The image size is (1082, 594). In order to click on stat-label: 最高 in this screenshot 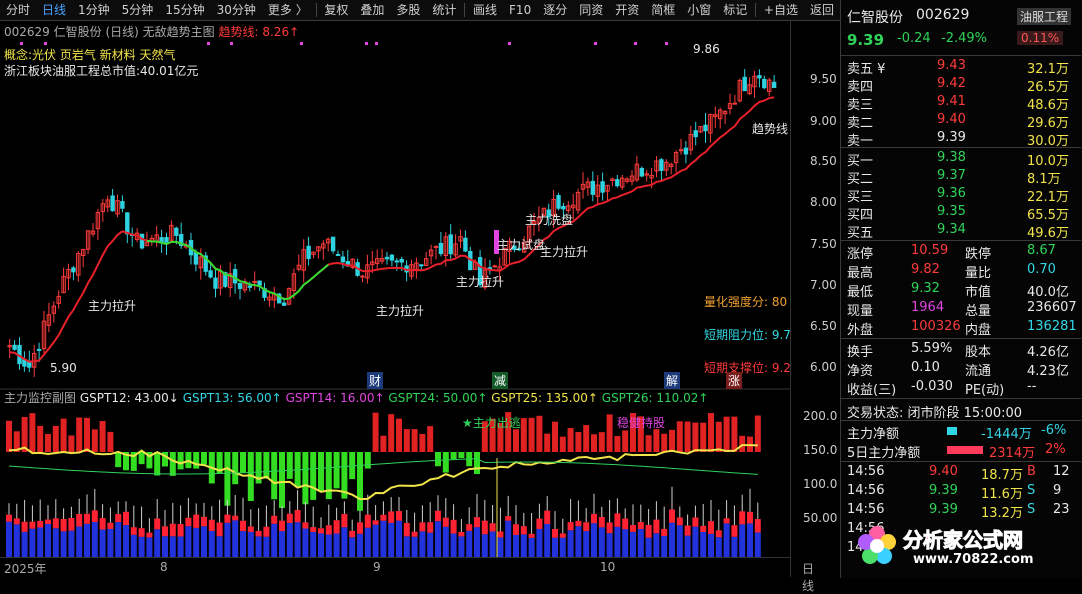, I will do `click(860, 273)`.